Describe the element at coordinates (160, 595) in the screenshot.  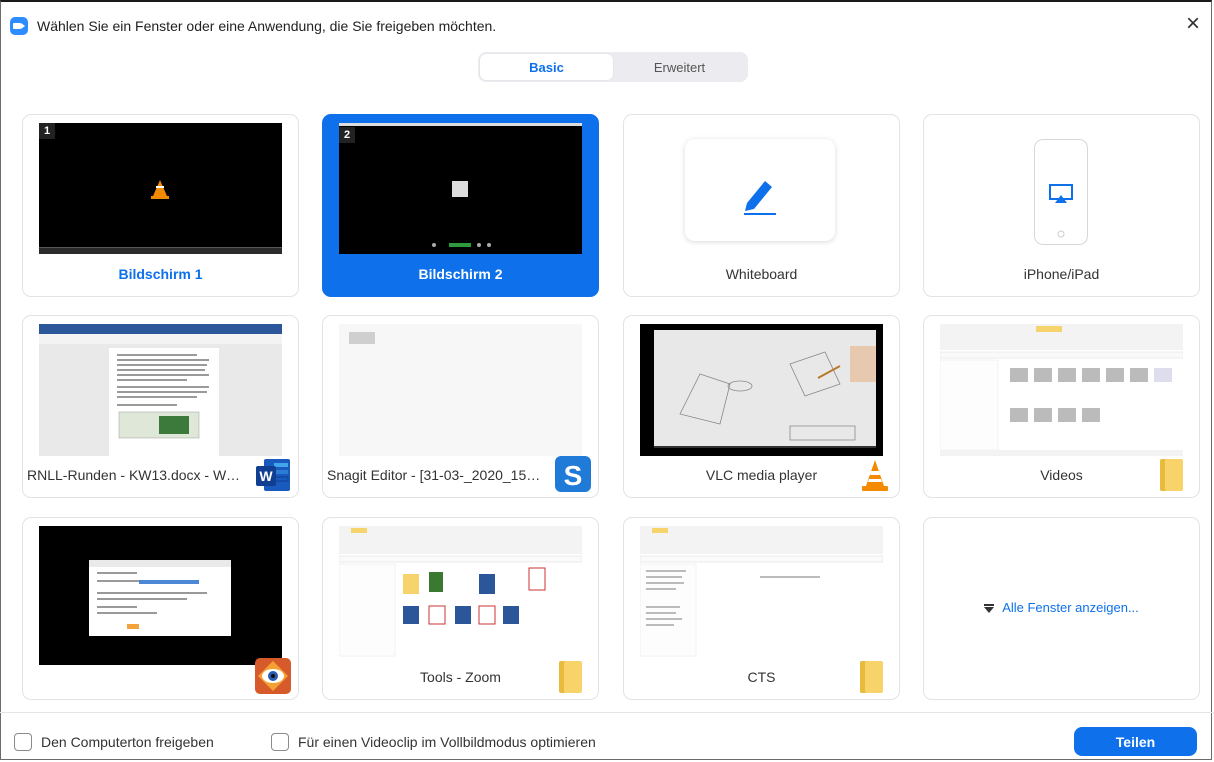
I see `faststone-window-thumbnail` at that location.